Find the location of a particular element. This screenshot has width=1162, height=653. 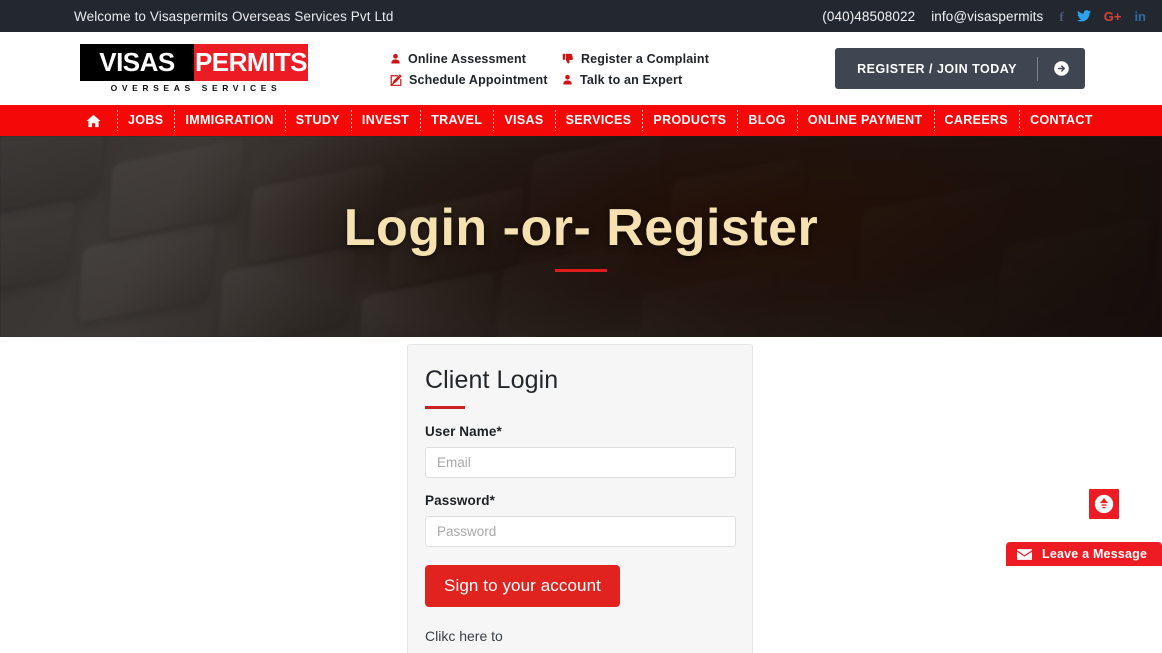

logo-wordmark: VISAS PERMITS is located at coordinates (194, 62).